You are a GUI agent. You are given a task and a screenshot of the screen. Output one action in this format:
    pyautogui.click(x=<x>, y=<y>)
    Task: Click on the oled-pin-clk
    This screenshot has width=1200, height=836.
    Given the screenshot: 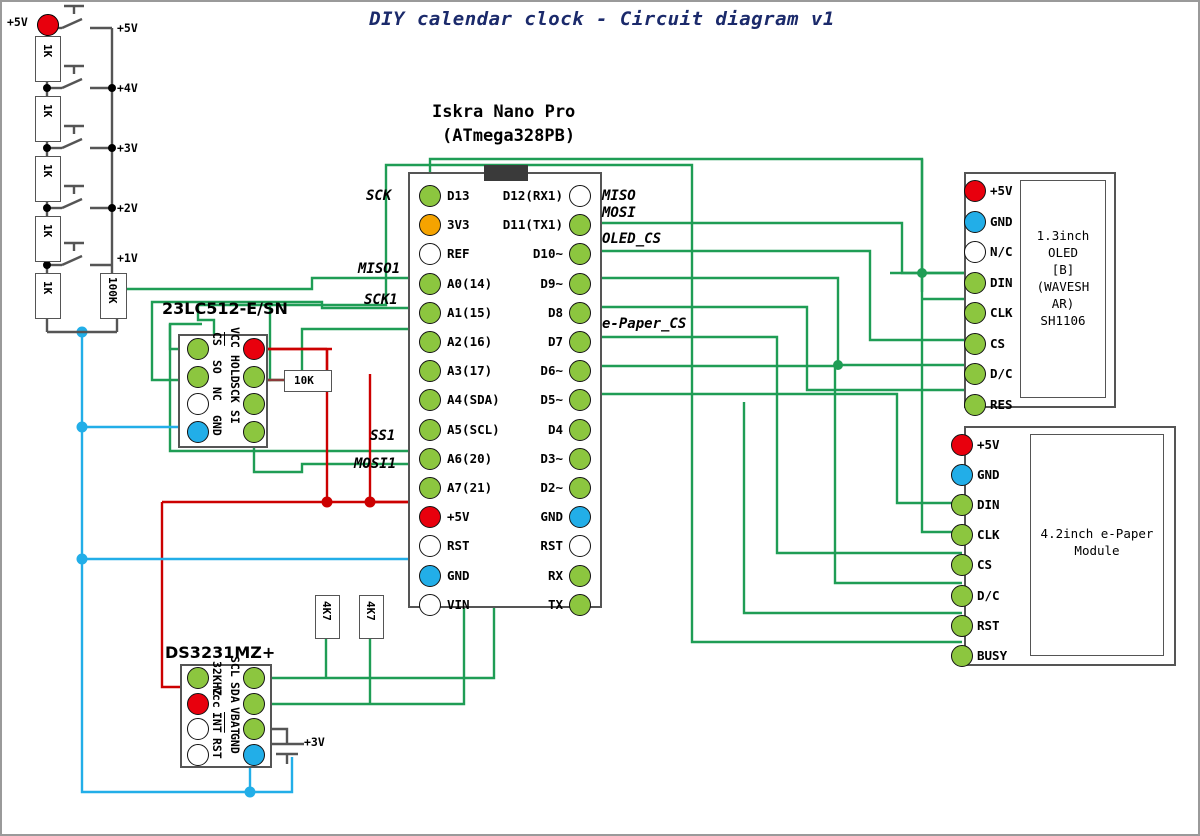 What is the action you would take?
    pyautogui.click(x=975, y=313)
    